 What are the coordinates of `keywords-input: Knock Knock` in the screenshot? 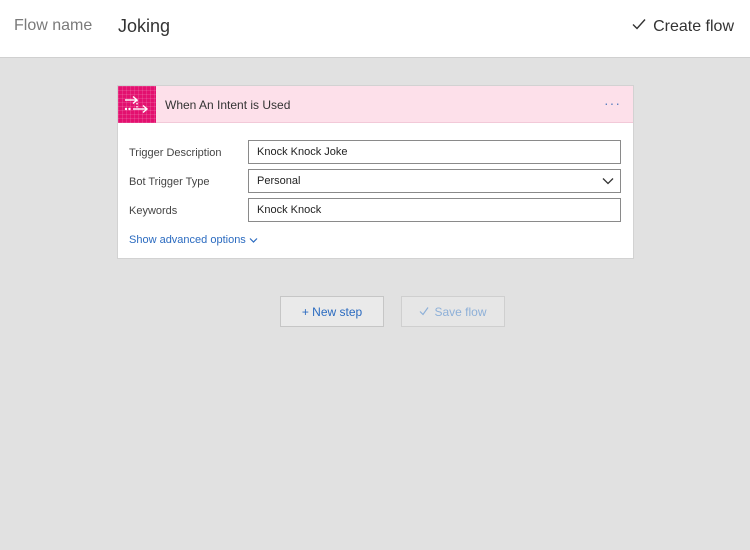 It's located at (434, 210).